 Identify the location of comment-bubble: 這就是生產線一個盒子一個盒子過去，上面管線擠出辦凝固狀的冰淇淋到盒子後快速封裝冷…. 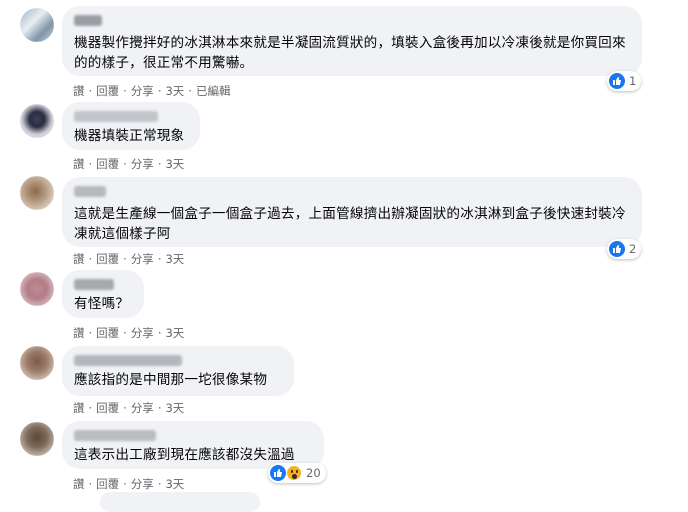
(352, 212).